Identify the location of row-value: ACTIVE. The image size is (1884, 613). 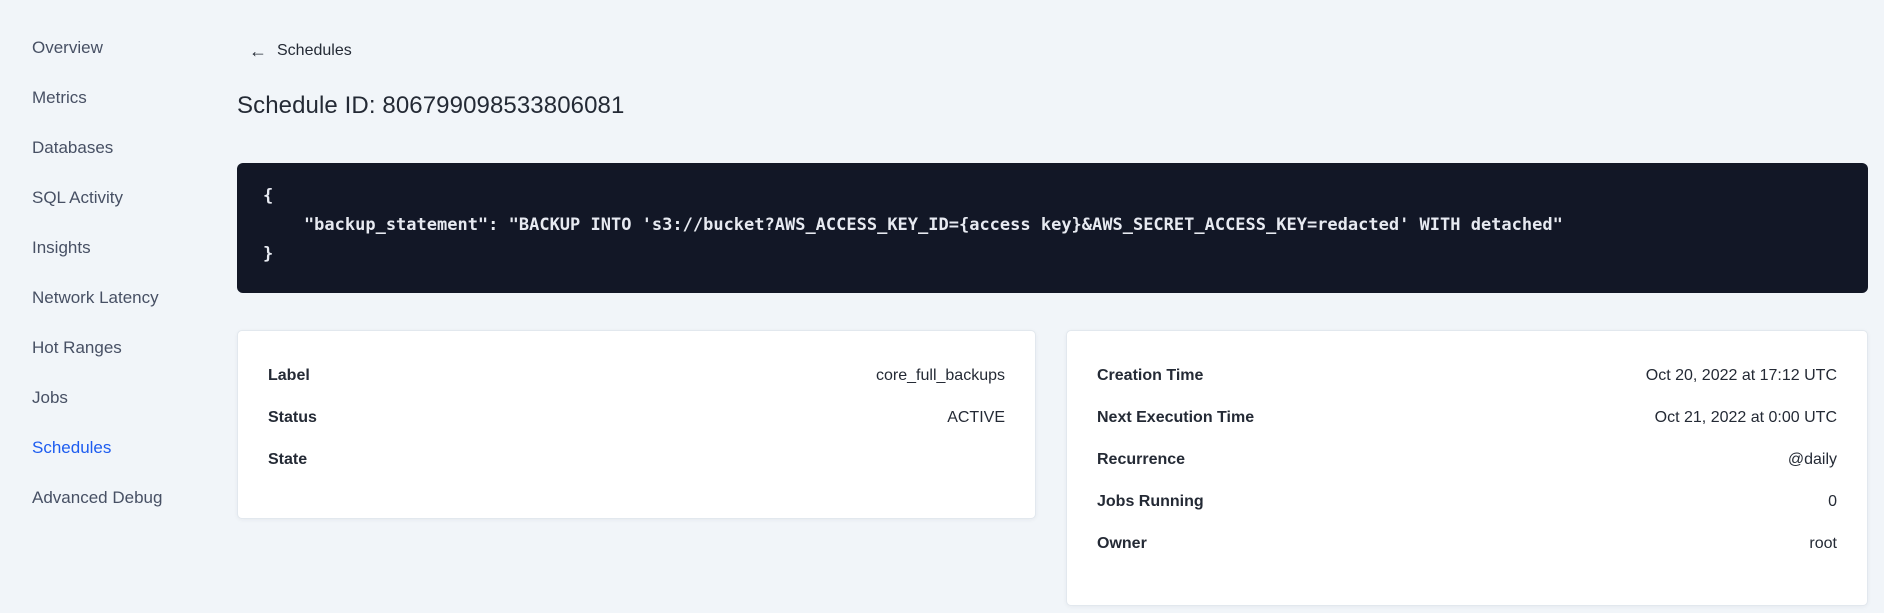
(976, 417).